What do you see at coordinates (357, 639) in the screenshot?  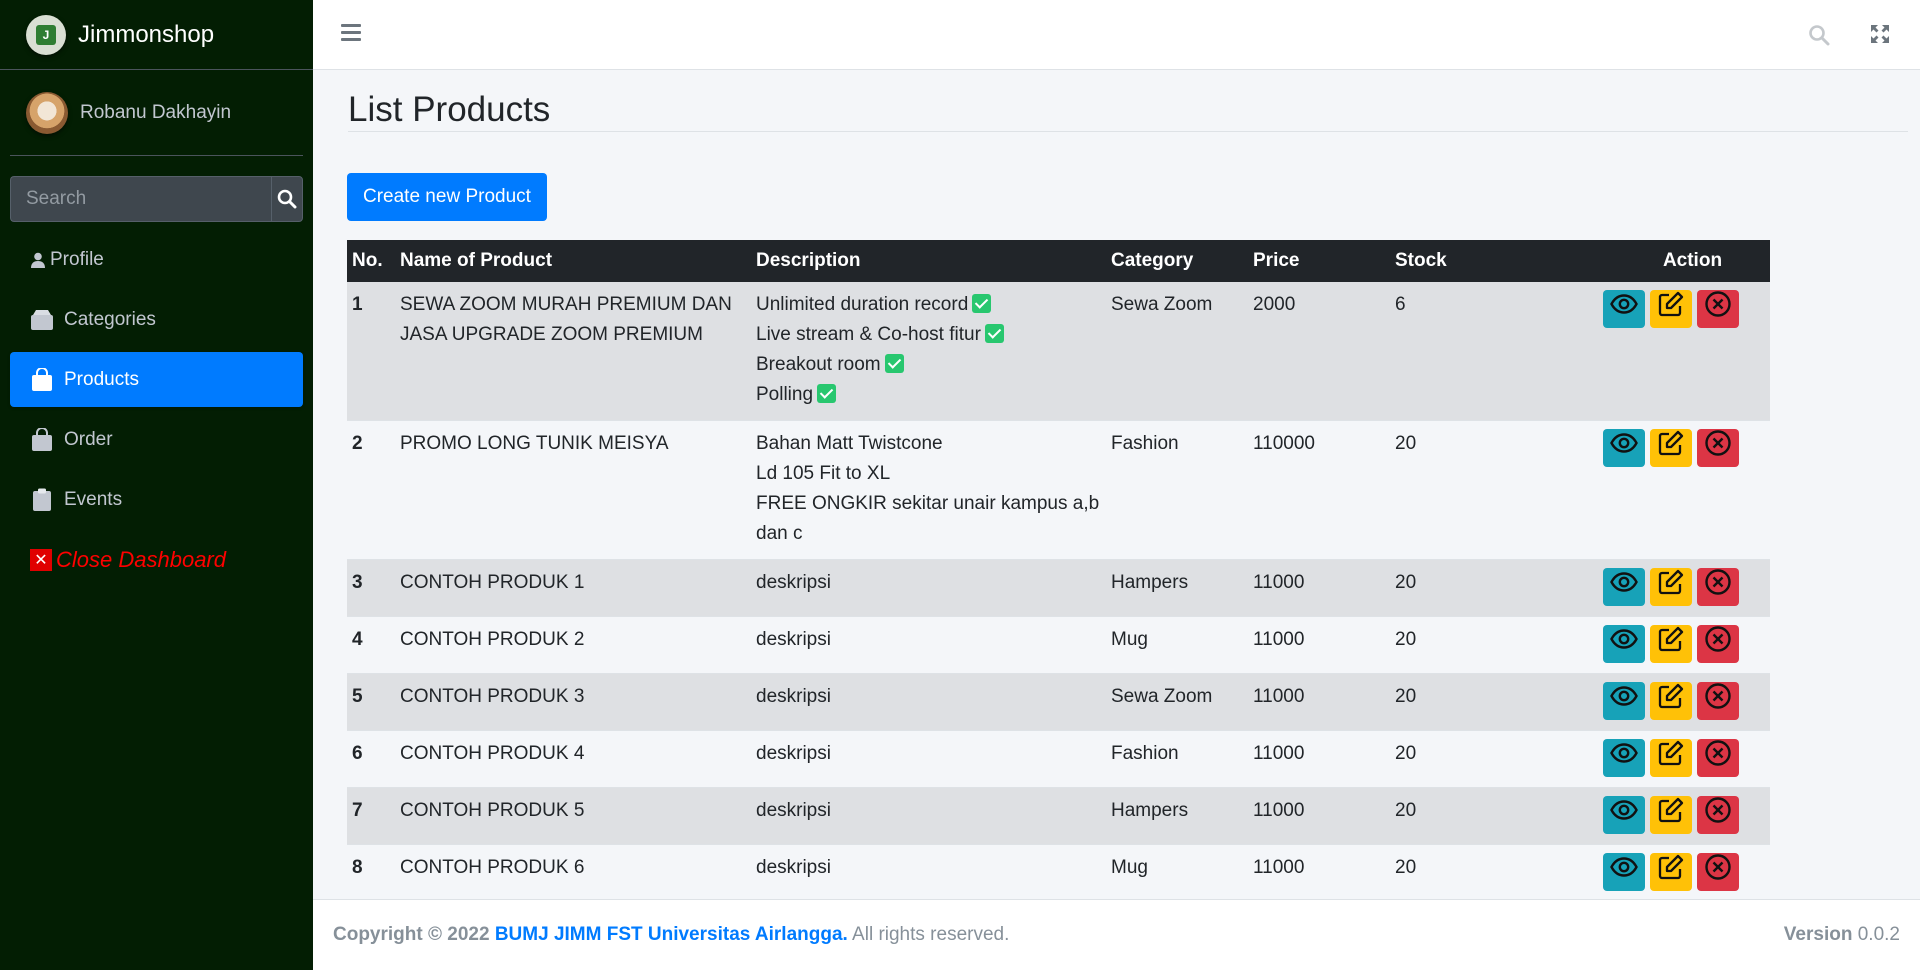 I see `cell-no: 4` at bounding box center [357, 639].